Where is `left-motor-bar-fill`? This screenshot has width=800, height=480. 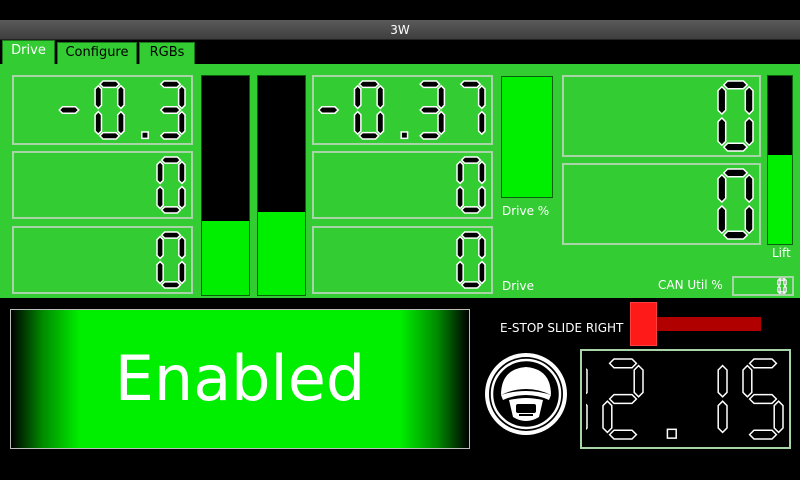
left-motor-bar-fill is located at coordinates (225, 257).